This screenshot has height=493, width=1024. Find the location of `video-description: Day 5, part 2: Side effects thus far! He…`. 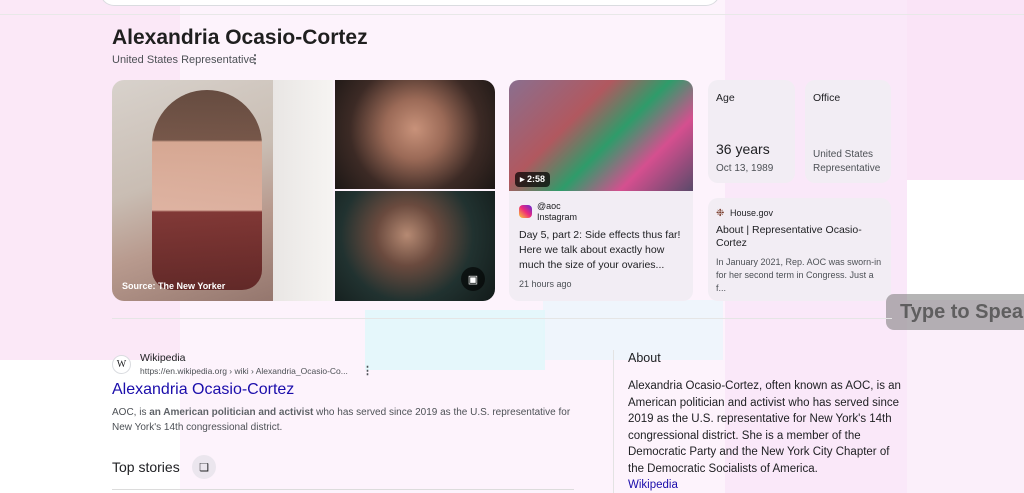

video-description: Day 5, part 2: Side effects thus far! He… is located at coordinates (600, 250).